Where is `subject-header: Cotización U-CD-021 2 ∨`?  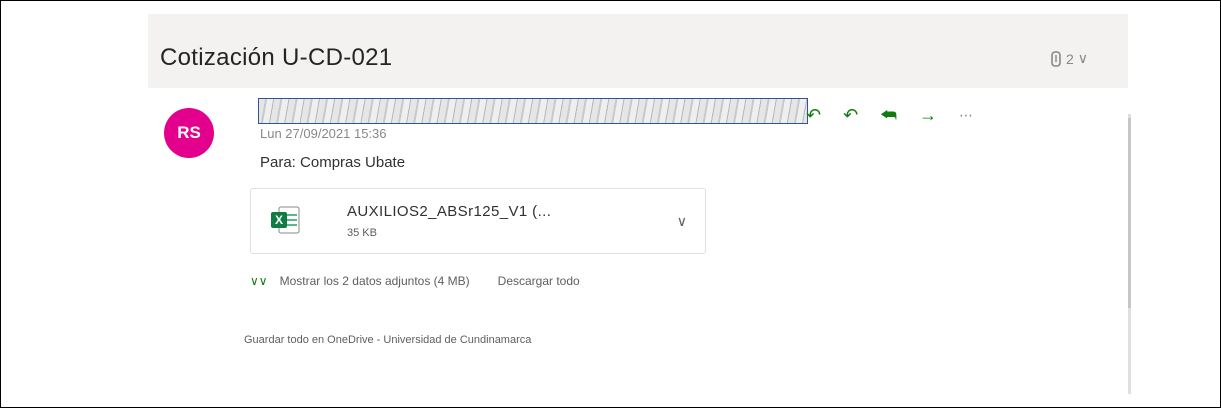 subject-header: Cotización U-CD-021 2 ∨ is located at coordinates (638, 51).